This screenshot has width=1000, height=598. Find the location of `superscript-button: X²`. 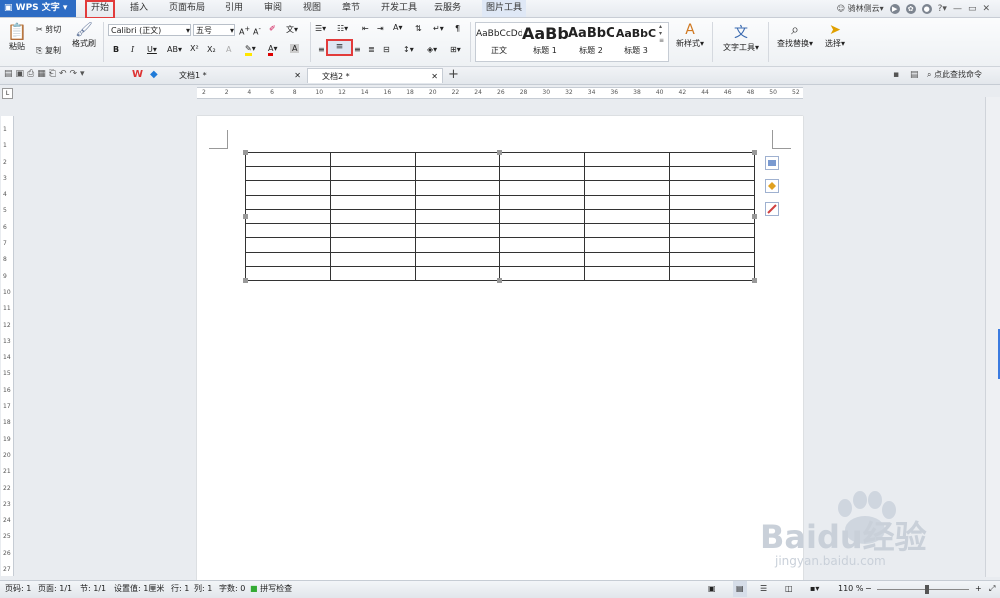

superscript-button: X² is located at coordinates (194, 48).